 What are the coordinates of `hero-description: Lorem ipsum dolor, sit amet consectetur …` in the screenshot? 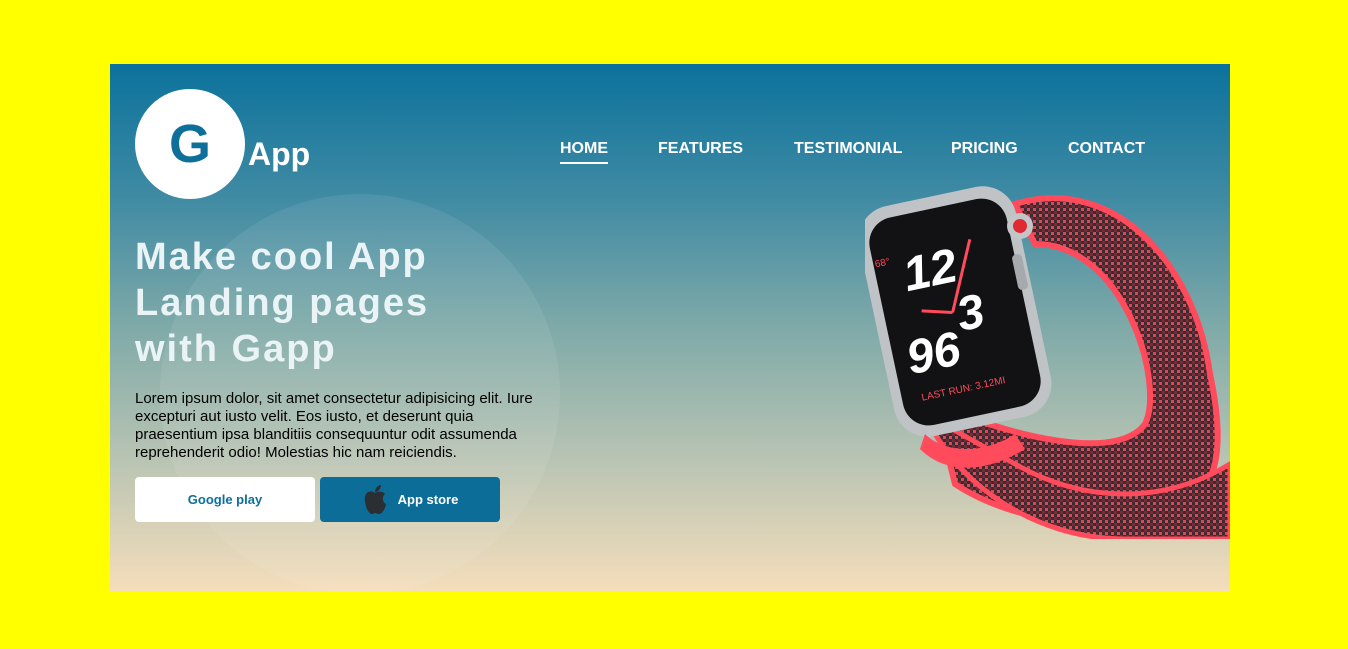 It's located at (334, 425).